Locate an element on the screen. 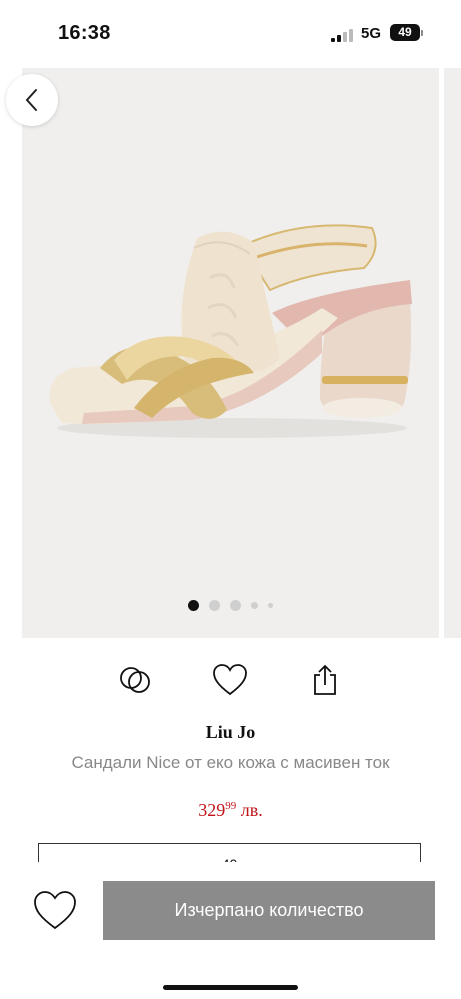 The width and height of the screenshot is (461, 999). chevron-left-icon is located at coordinates (31, 100).